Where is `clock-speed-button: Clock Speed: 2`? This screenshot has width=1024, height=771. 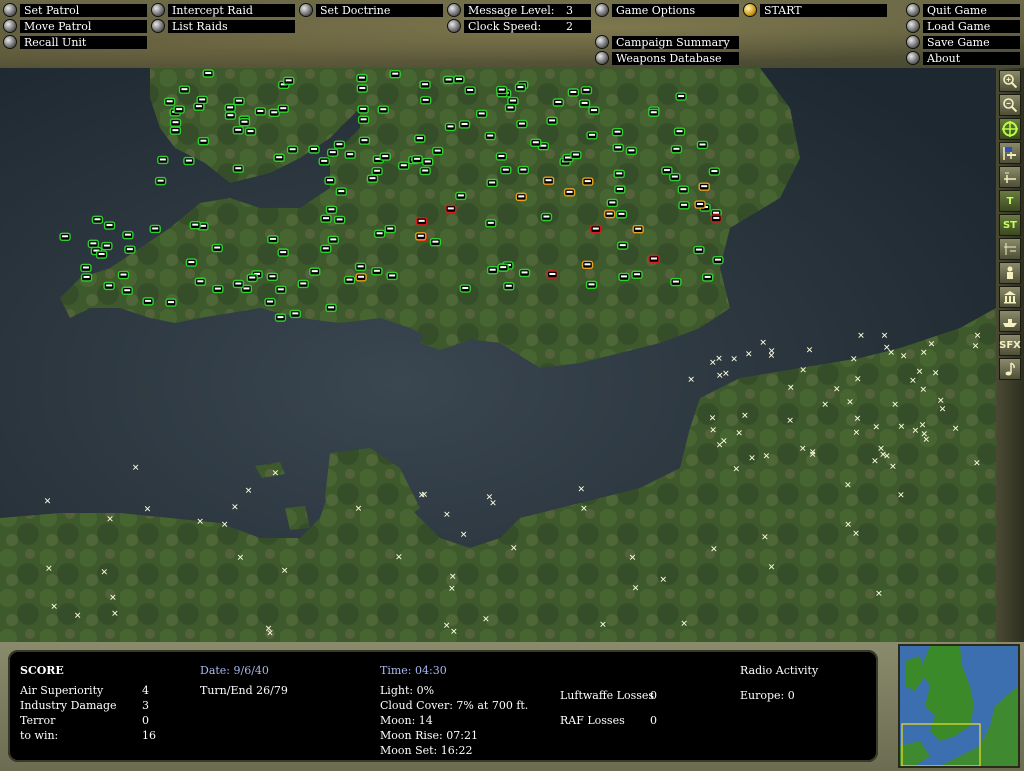
clock-speed-button: Clock Speed: 2 is located at coordinates (519, 26).